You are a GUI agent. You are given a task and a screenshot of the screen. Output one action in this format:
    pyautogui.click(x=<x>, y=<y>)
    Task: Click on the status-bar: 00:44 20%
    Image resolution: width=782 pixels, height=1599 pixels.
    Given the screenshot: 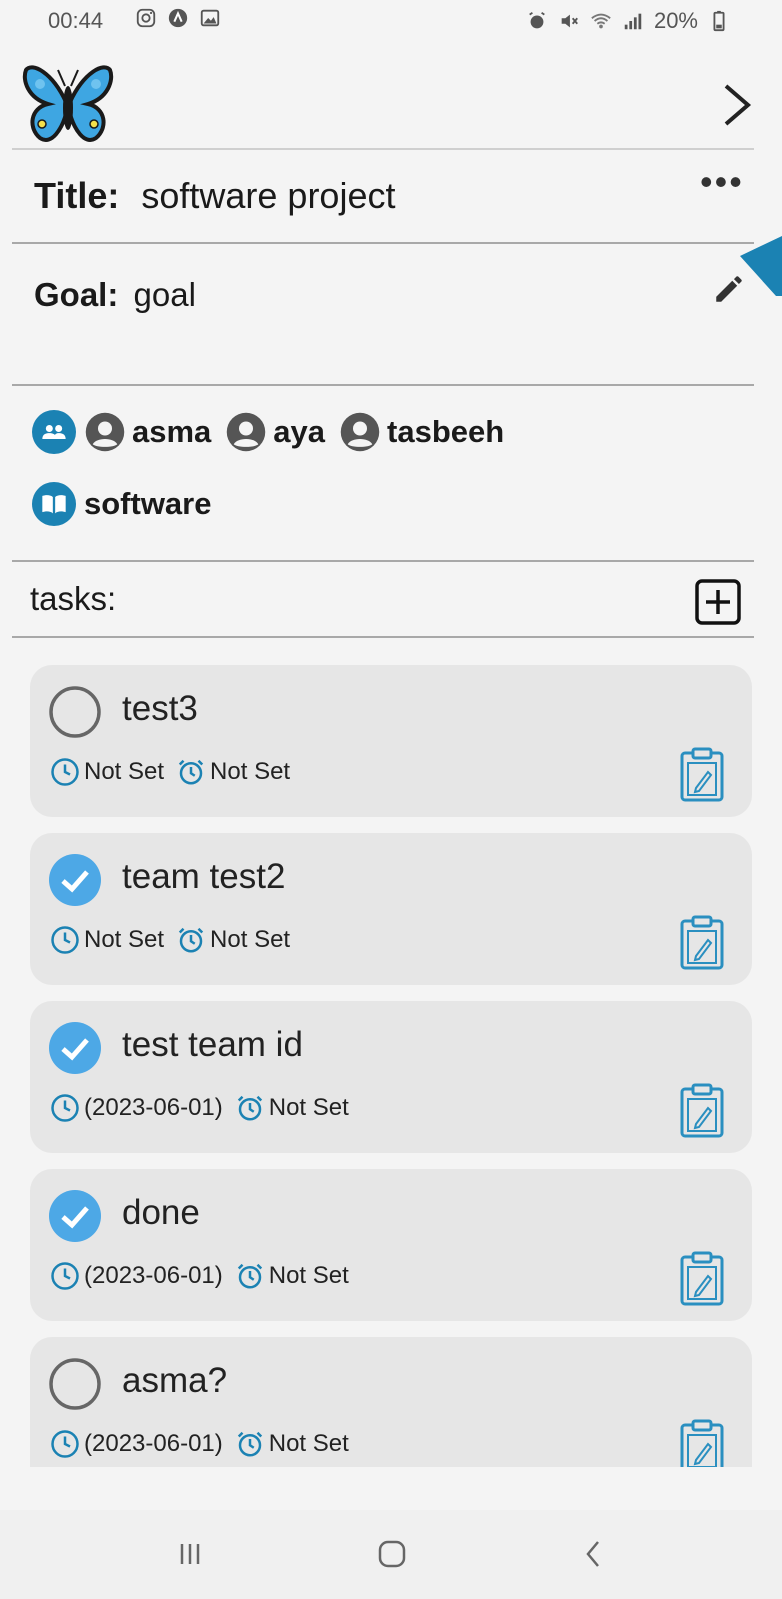 What is the action you would take?
    pyautogui.click(x=391, y=23)
    